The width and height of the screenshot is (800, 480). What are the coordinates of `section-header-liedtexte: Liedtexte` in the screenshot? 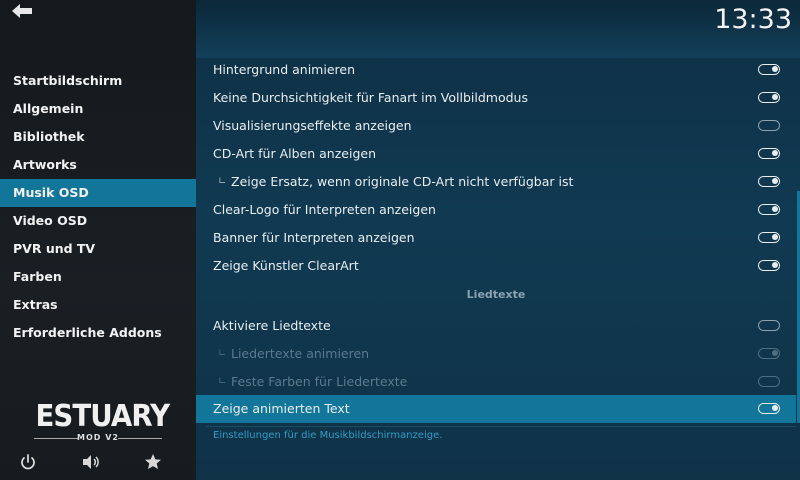 It's located at (496, 294).